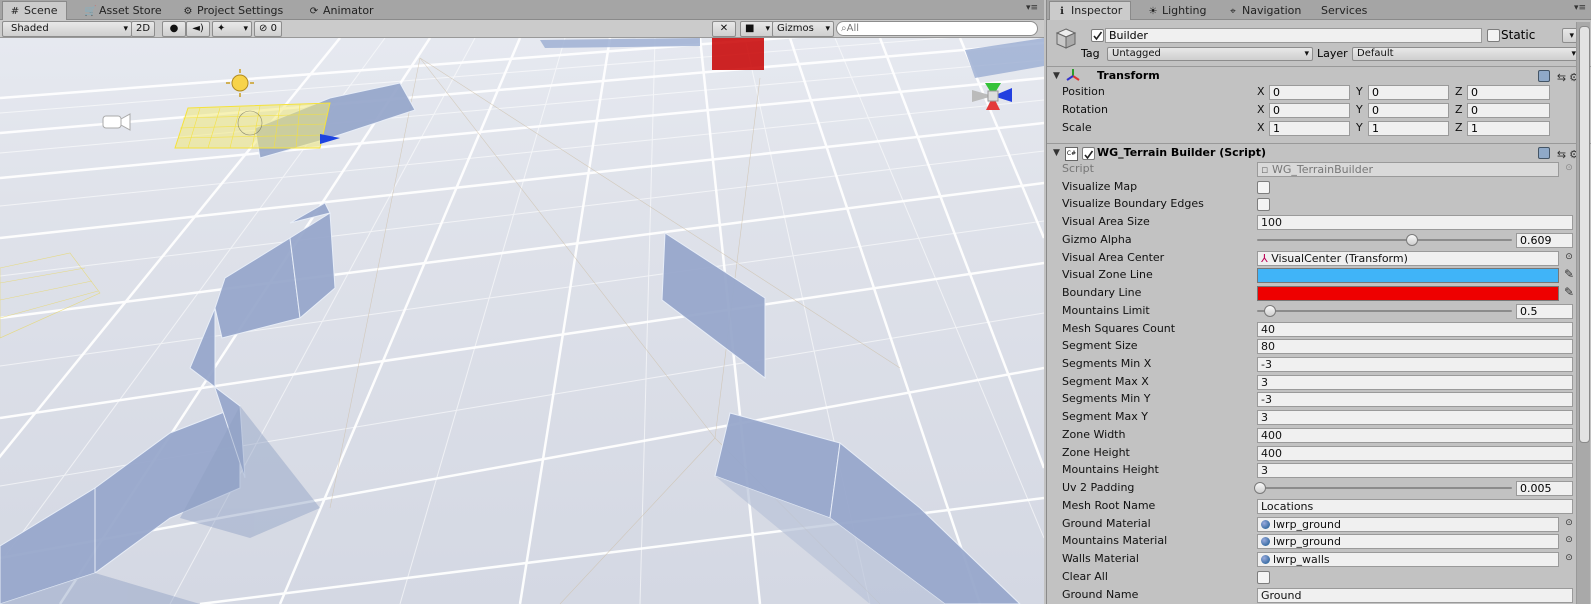  Describe the element at coordinates (1466, 54) in the screenshot. I see `layer-dropdown: Default` at that location.